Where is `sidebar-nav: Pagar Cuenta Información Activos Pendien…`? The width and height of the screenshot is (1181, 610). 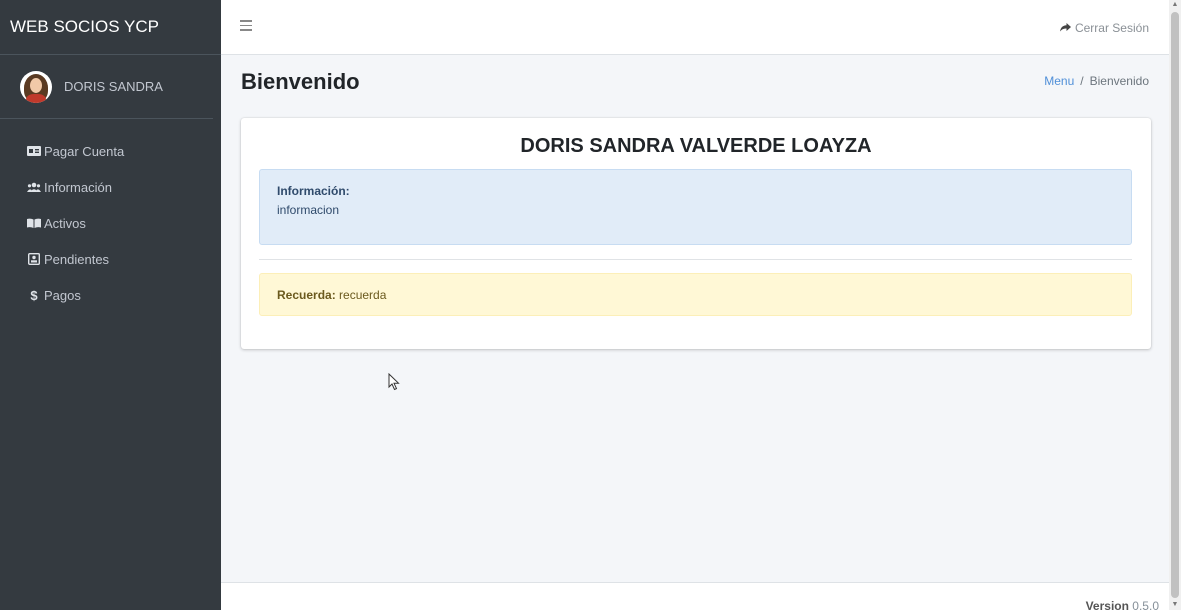 sidebar-nav: Pagar Cuenta Información Activos Pendien… is located at coordinates (110, 216).